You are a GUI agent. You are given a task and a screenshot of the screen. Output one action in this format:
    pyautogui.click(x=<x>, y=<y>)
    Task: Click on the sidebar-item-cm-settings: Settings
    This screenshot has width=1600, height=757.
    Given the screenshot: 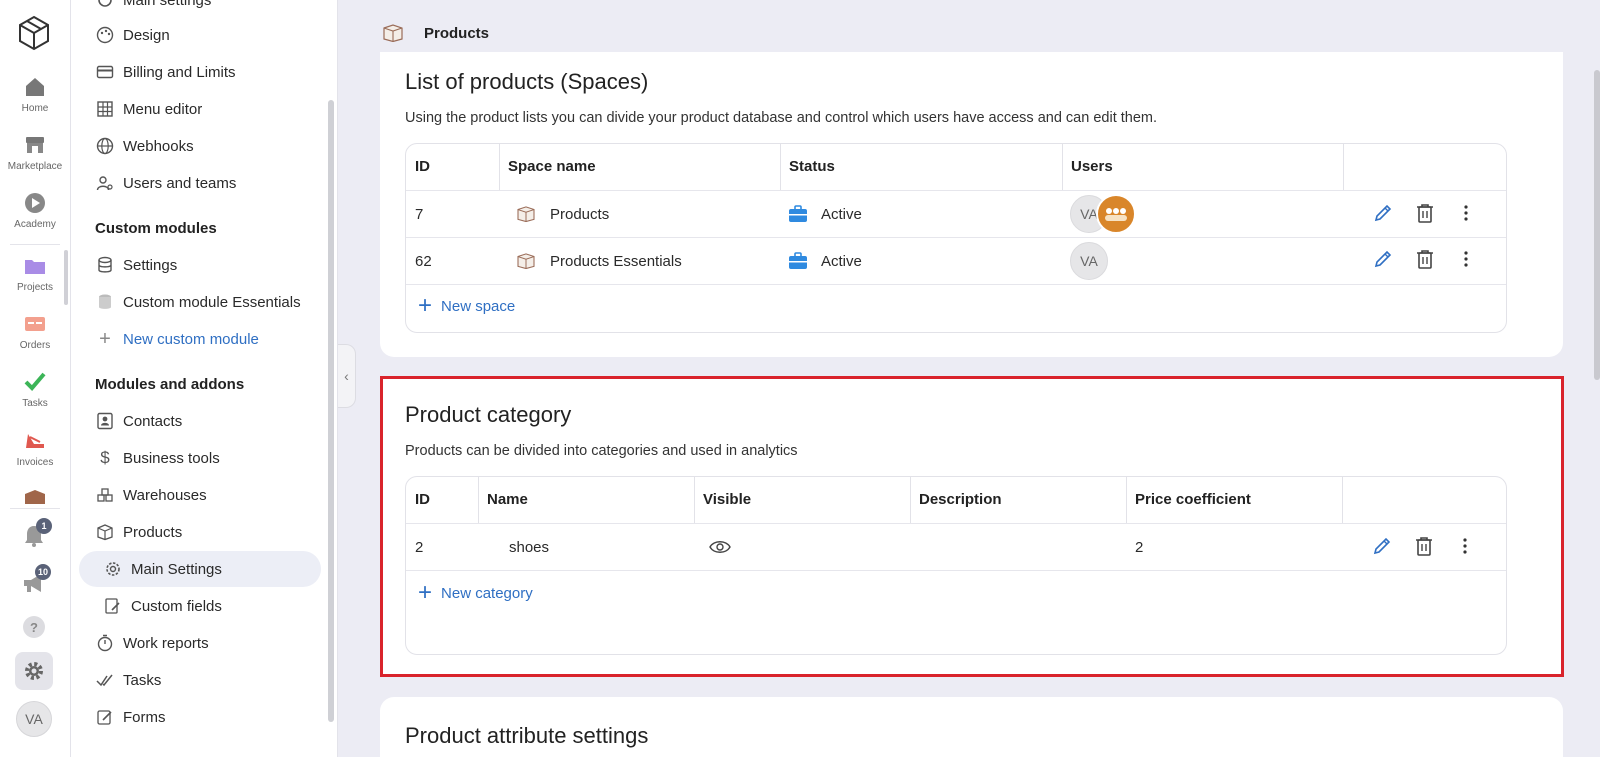 What is the action you would take?
    pyautogui.click(x=136, y=265)
    